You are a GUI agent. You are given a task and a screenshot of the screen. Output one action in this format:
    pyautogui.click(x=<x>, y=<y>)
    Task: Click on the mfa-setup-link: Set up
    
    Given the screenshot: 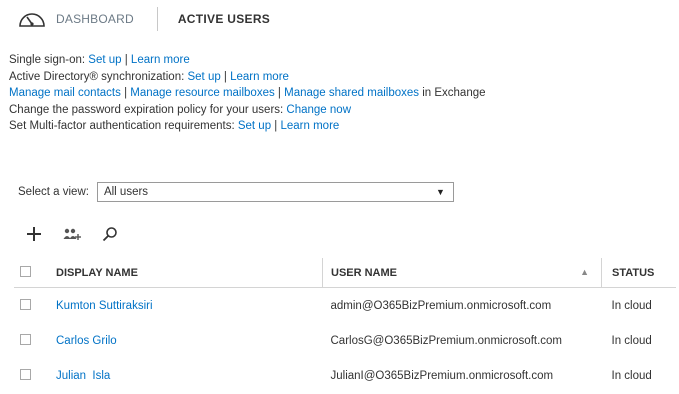 What is the action you would take?
    pyautogui.click(x=254, y=126)
    